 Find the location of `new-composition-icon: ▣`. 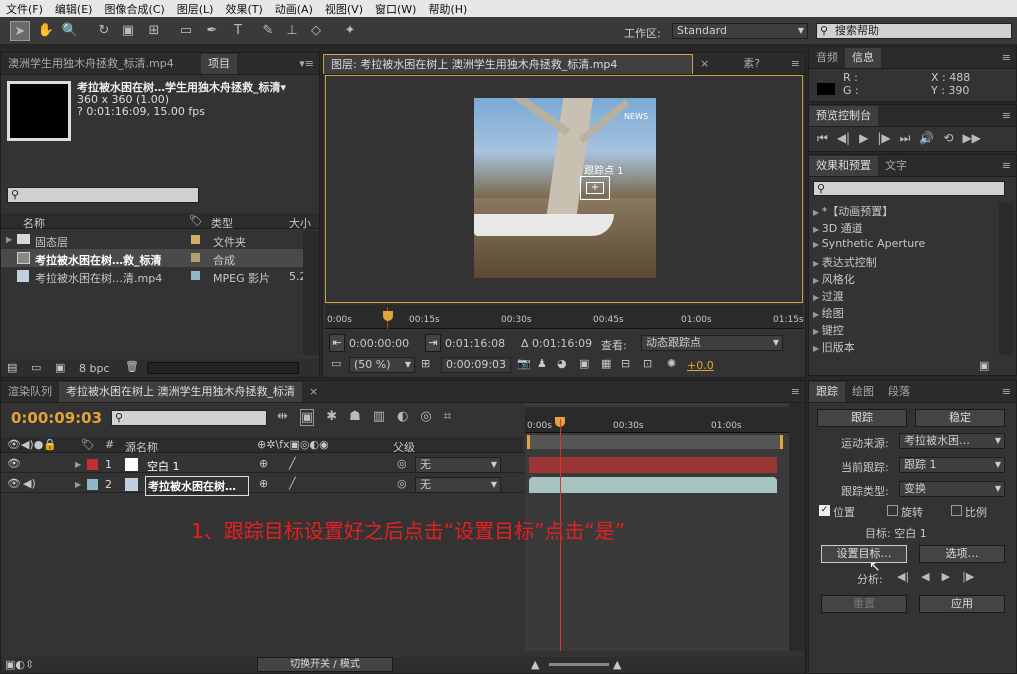

new-composition-icon: ▣ is located at coordinates (60, 367).